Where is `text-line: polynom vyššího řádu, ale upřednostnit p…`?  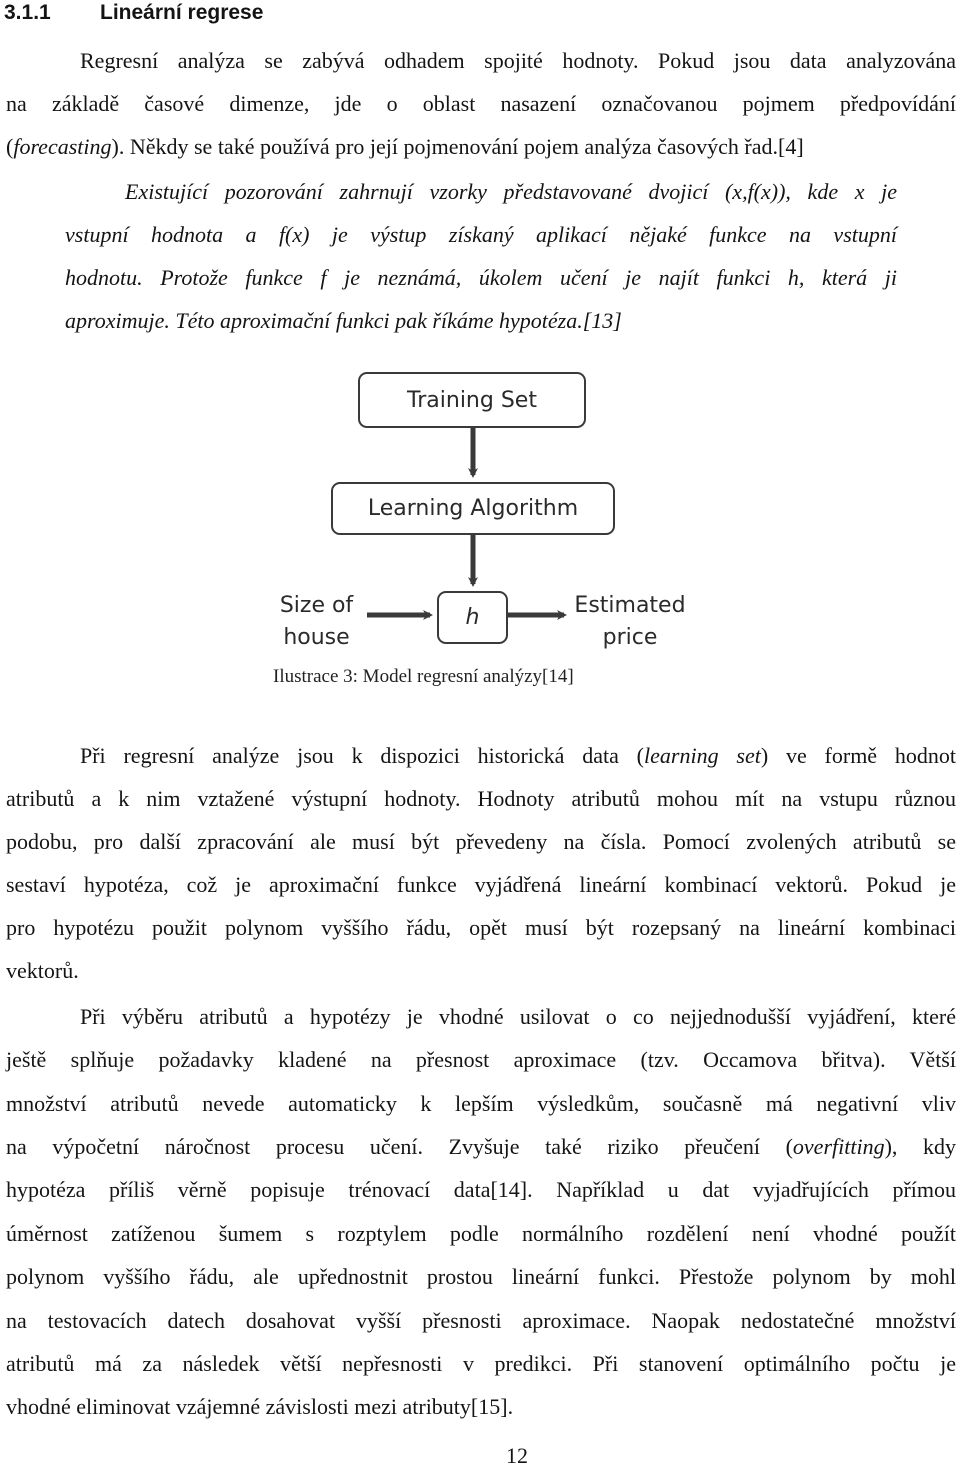
text-line: polynom vyššího řádu, ale upřednostnit p… is located at coordinates (481, 1276).